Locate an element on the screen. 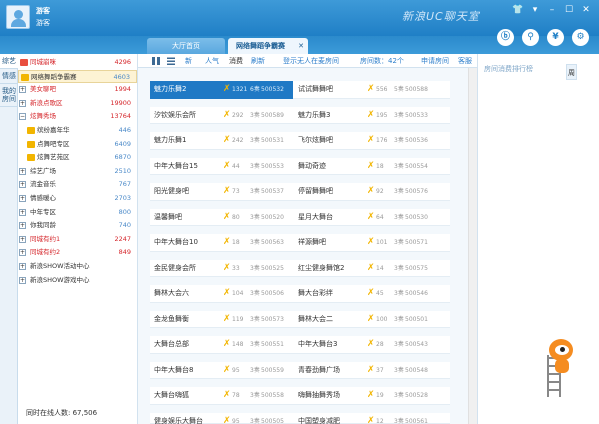  tree-subitem: 点舞吧专区 6409 is located at coordinates (77, 145).